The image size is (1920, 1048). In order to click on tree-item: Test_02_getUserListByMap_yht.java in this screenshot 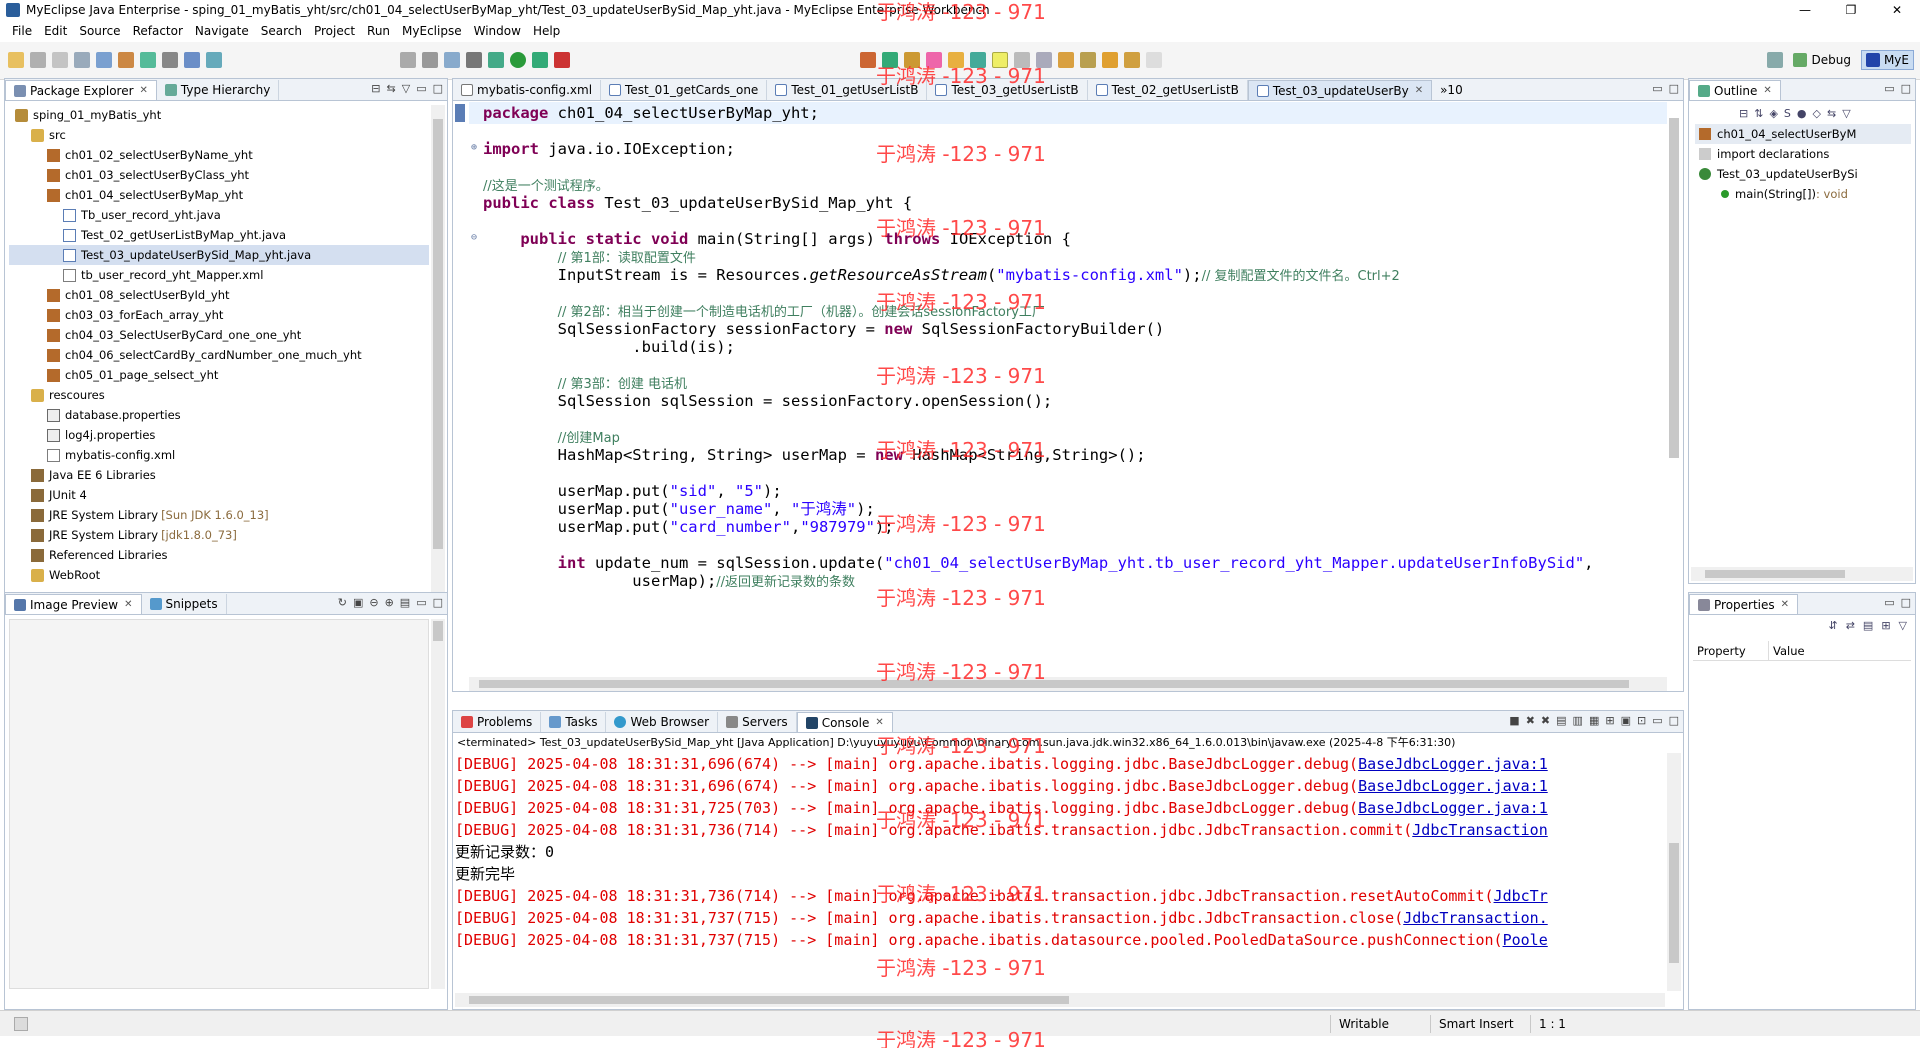, I will do `click(219, 235)`.